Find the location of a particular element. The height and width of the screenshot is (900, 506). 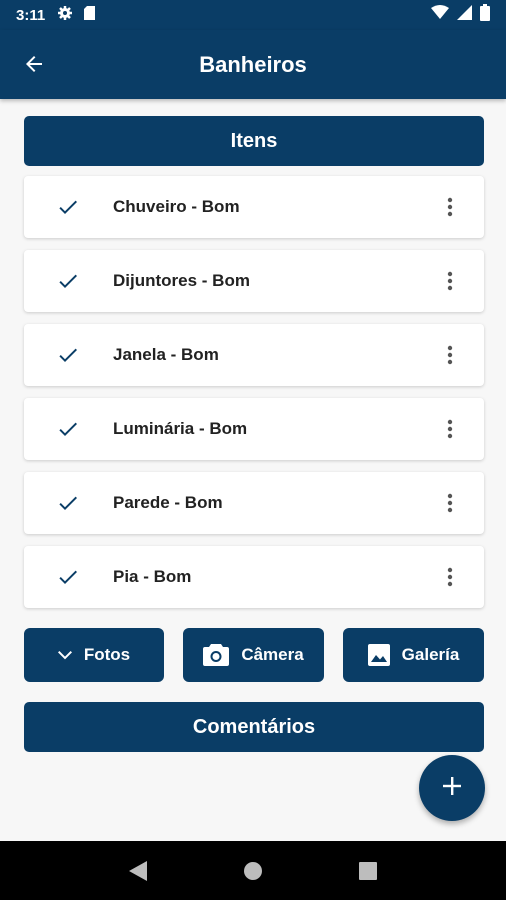

camera-label: Câmera is located at coordinates (272, 654).